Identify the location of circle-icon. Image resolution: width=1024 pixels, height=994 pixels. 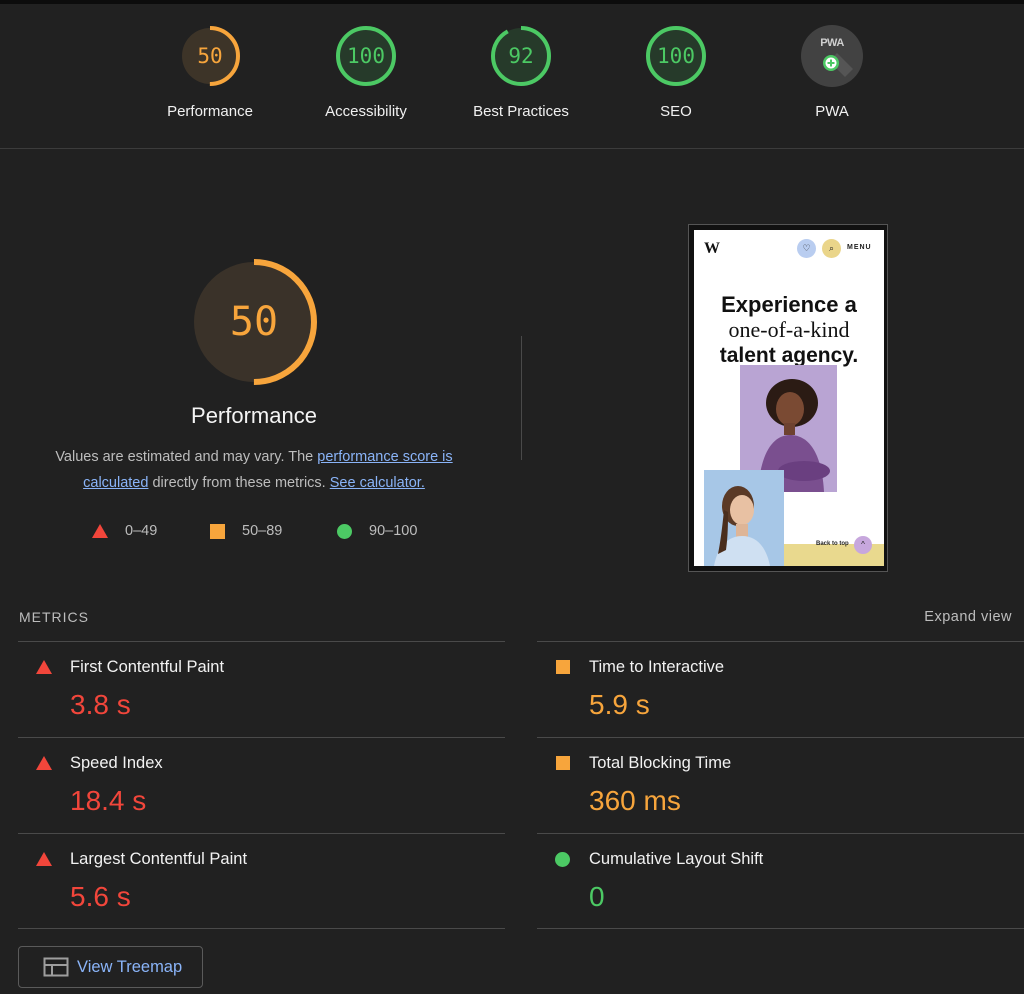
(344, 531).